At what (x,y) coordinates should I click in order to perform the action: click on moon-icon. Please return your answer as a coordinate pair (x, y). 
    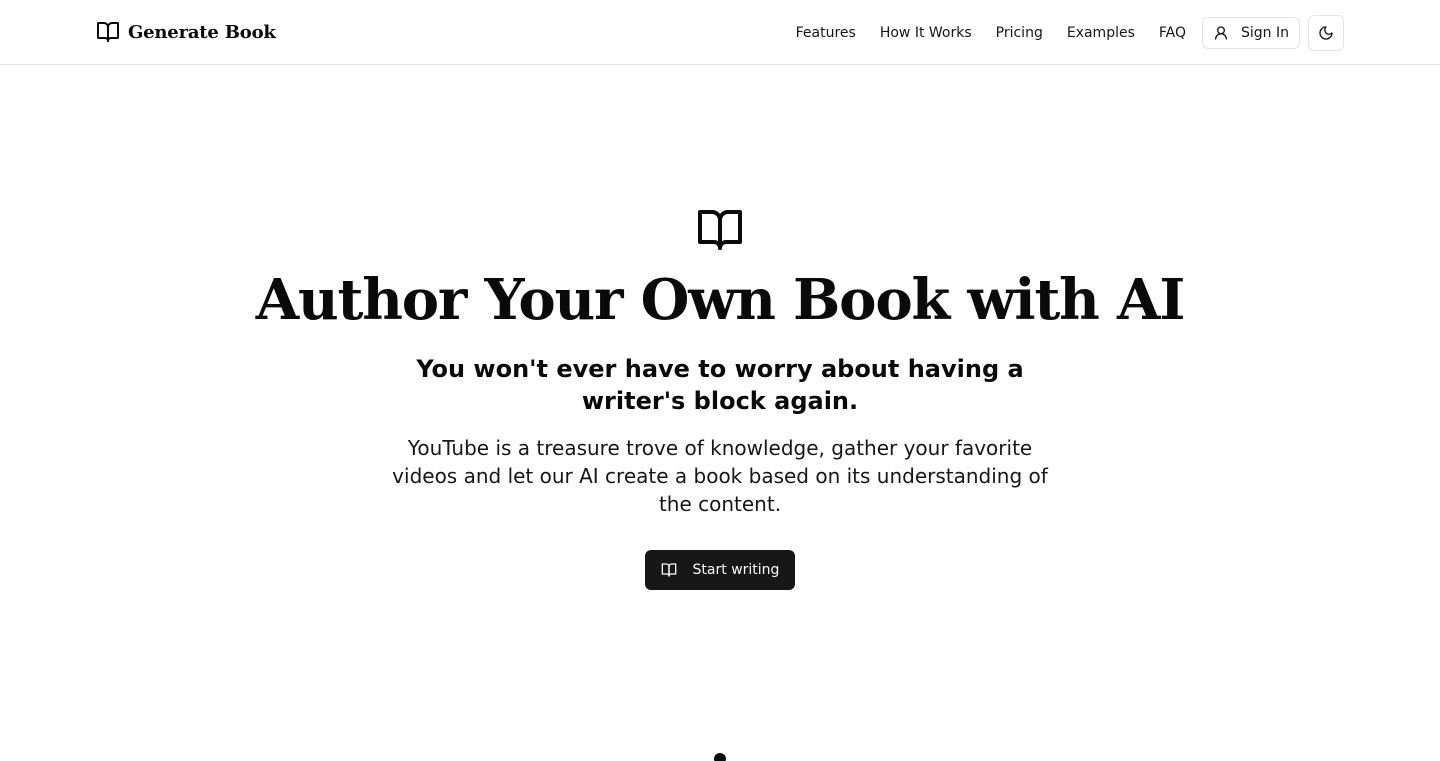
    Looking at the image, I should click on (1326, 33).